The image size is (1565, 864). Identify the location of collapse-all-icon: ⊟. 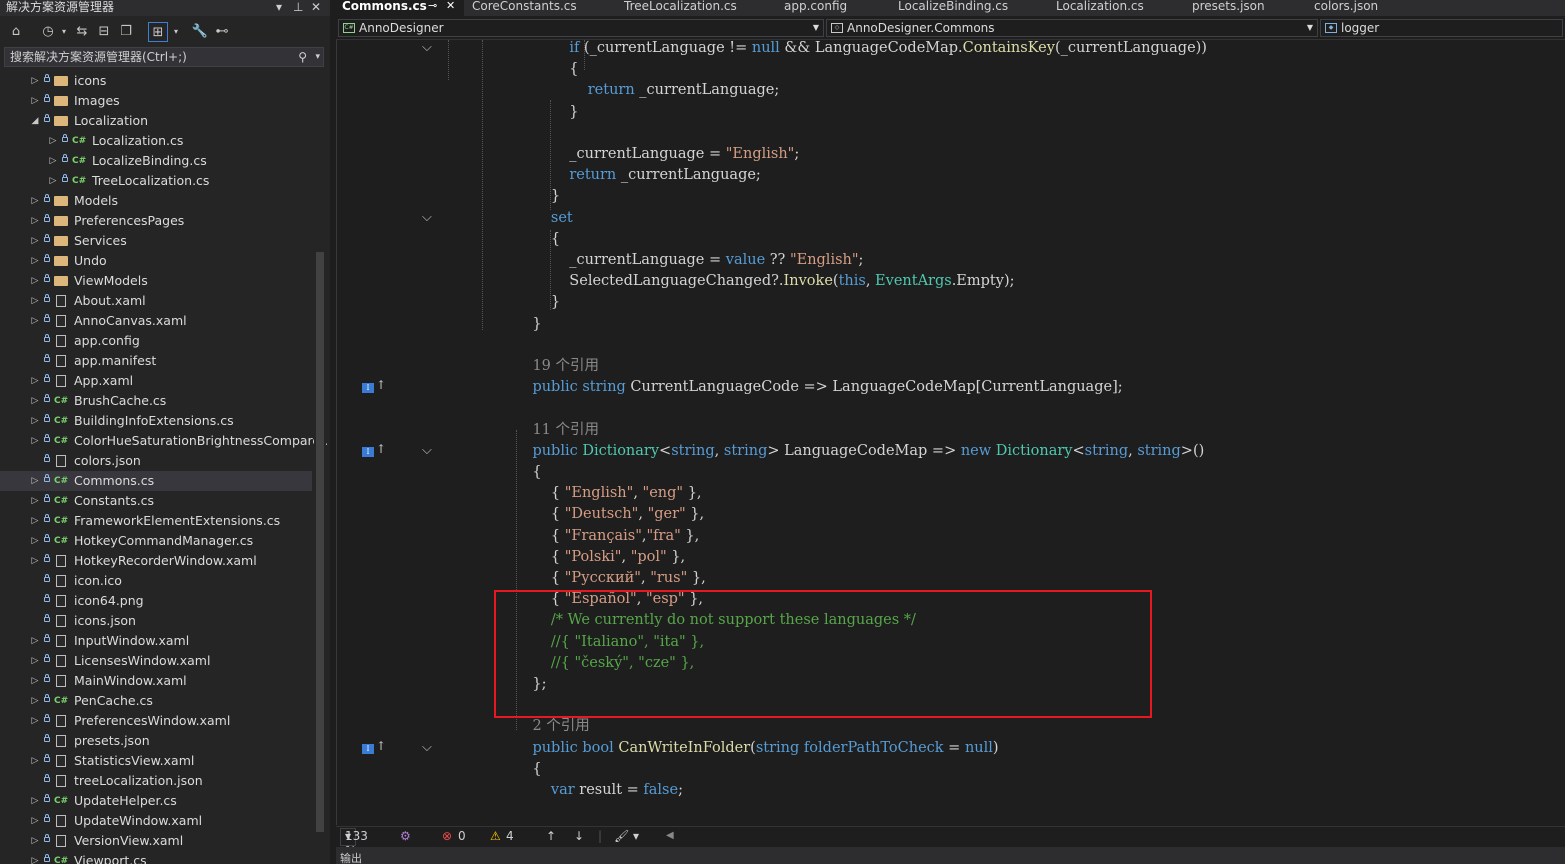
(104, 32).